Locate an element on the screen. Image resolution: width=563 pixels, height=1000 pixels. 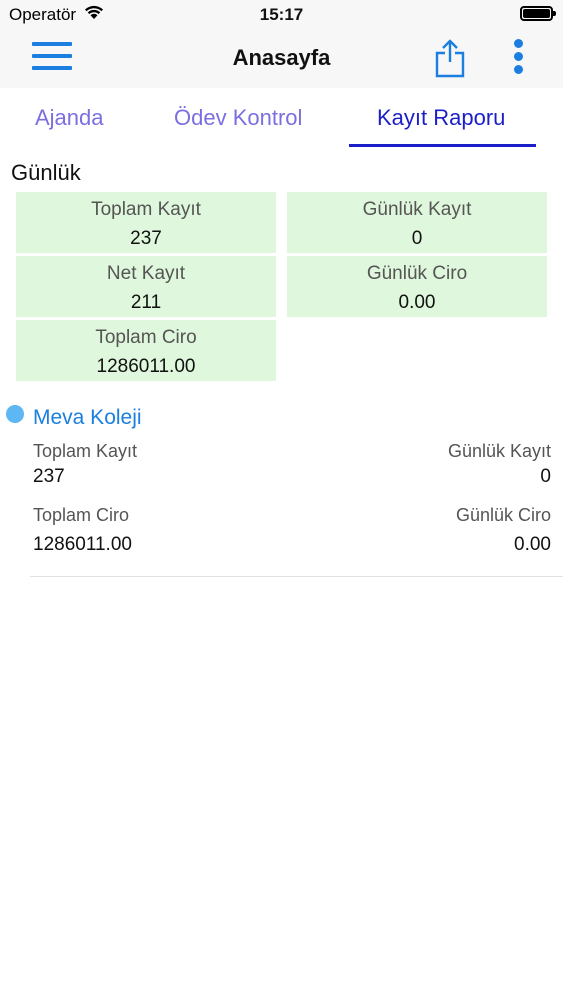
school-gunluk-kayit-value: 0 is located at coordinates (545, 476).